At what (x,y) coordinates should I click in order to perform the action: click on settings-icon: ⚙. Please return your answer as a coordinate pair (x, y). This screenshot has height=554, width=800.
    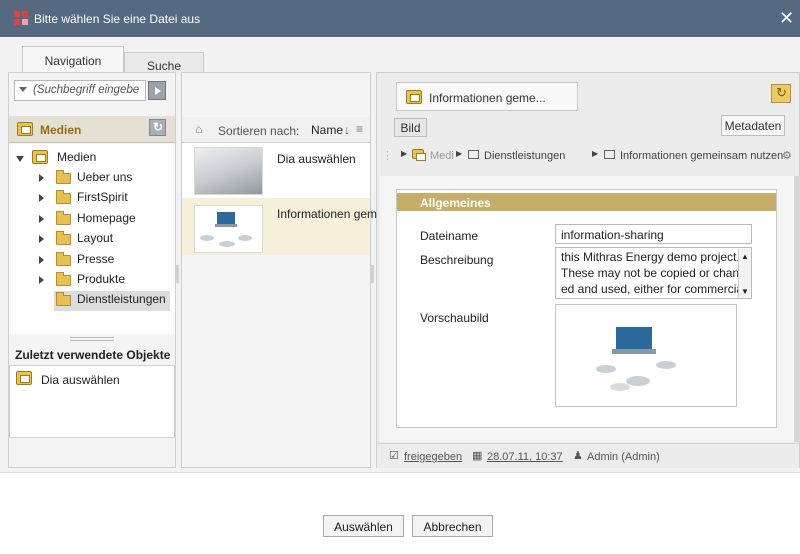
    Looking at the image, I should click on (787, 155).